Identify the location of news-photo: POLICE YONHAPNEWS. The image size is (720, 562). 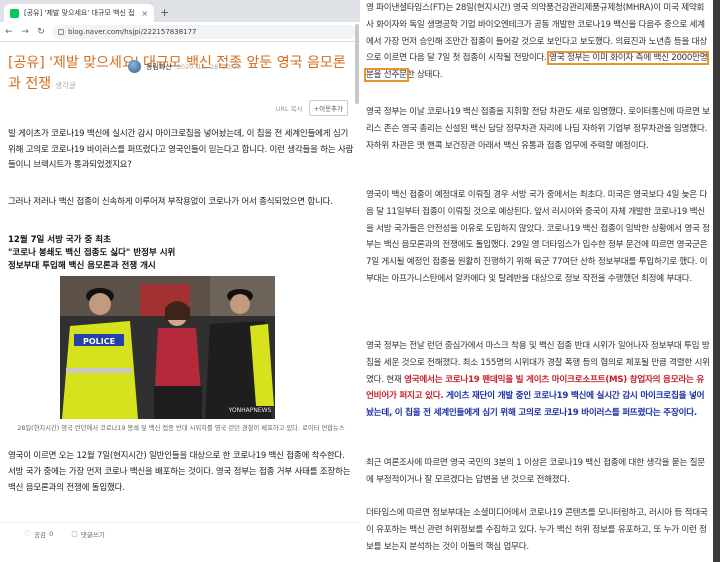
(167, 347).